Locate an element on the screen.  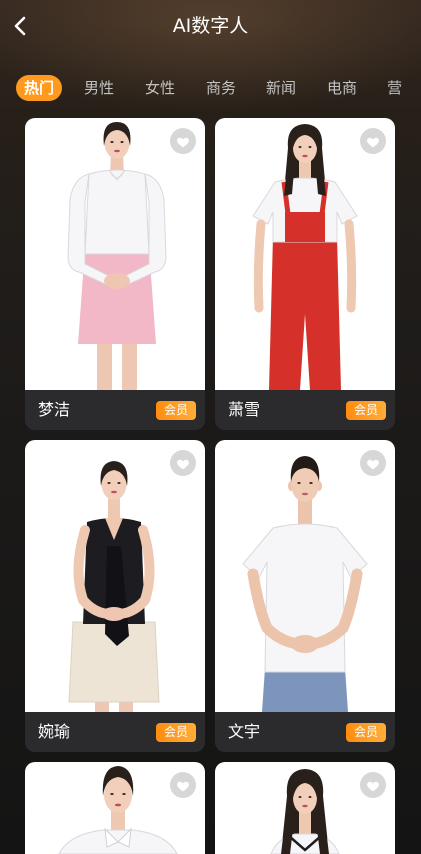
avatar-name: 文宇 is located at coordinates (244, 731).